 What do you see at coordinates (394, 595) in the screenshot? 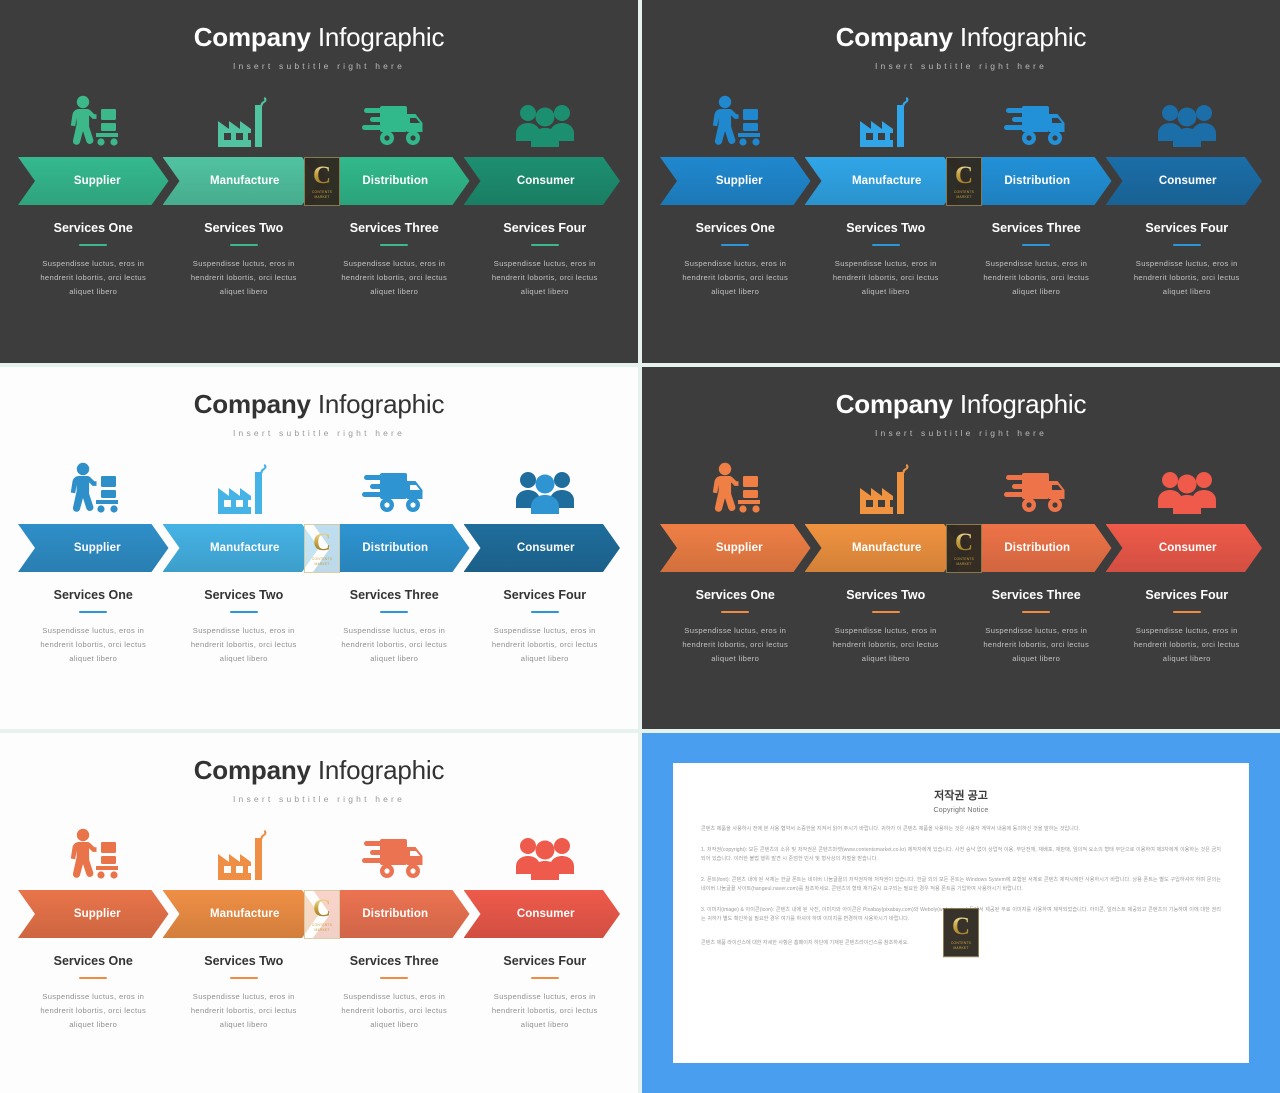
I see `service-title: Services Three` at bounding box center [394, 595].